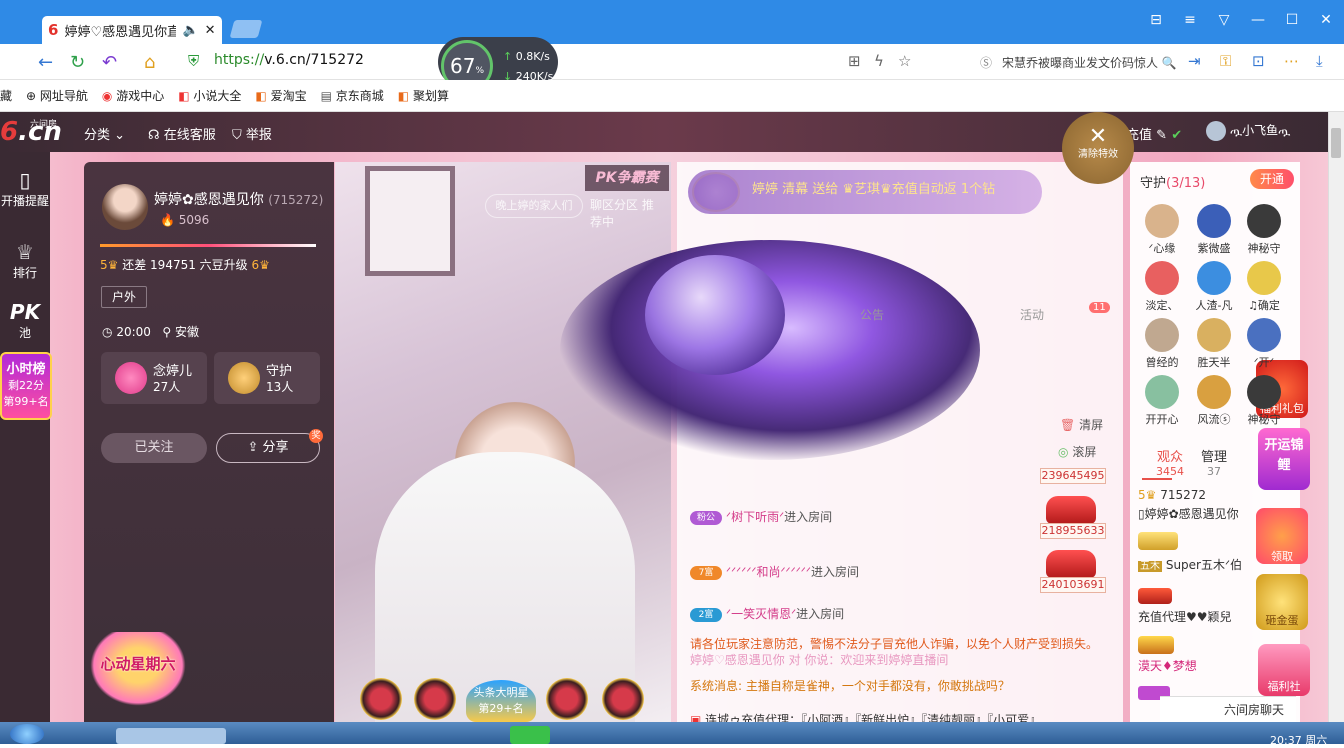  What do you see at coordinates (1167, 665) in the screenshot?
I see `audience-item: 漠天♦梦想` at bounding box center [1167, 665].